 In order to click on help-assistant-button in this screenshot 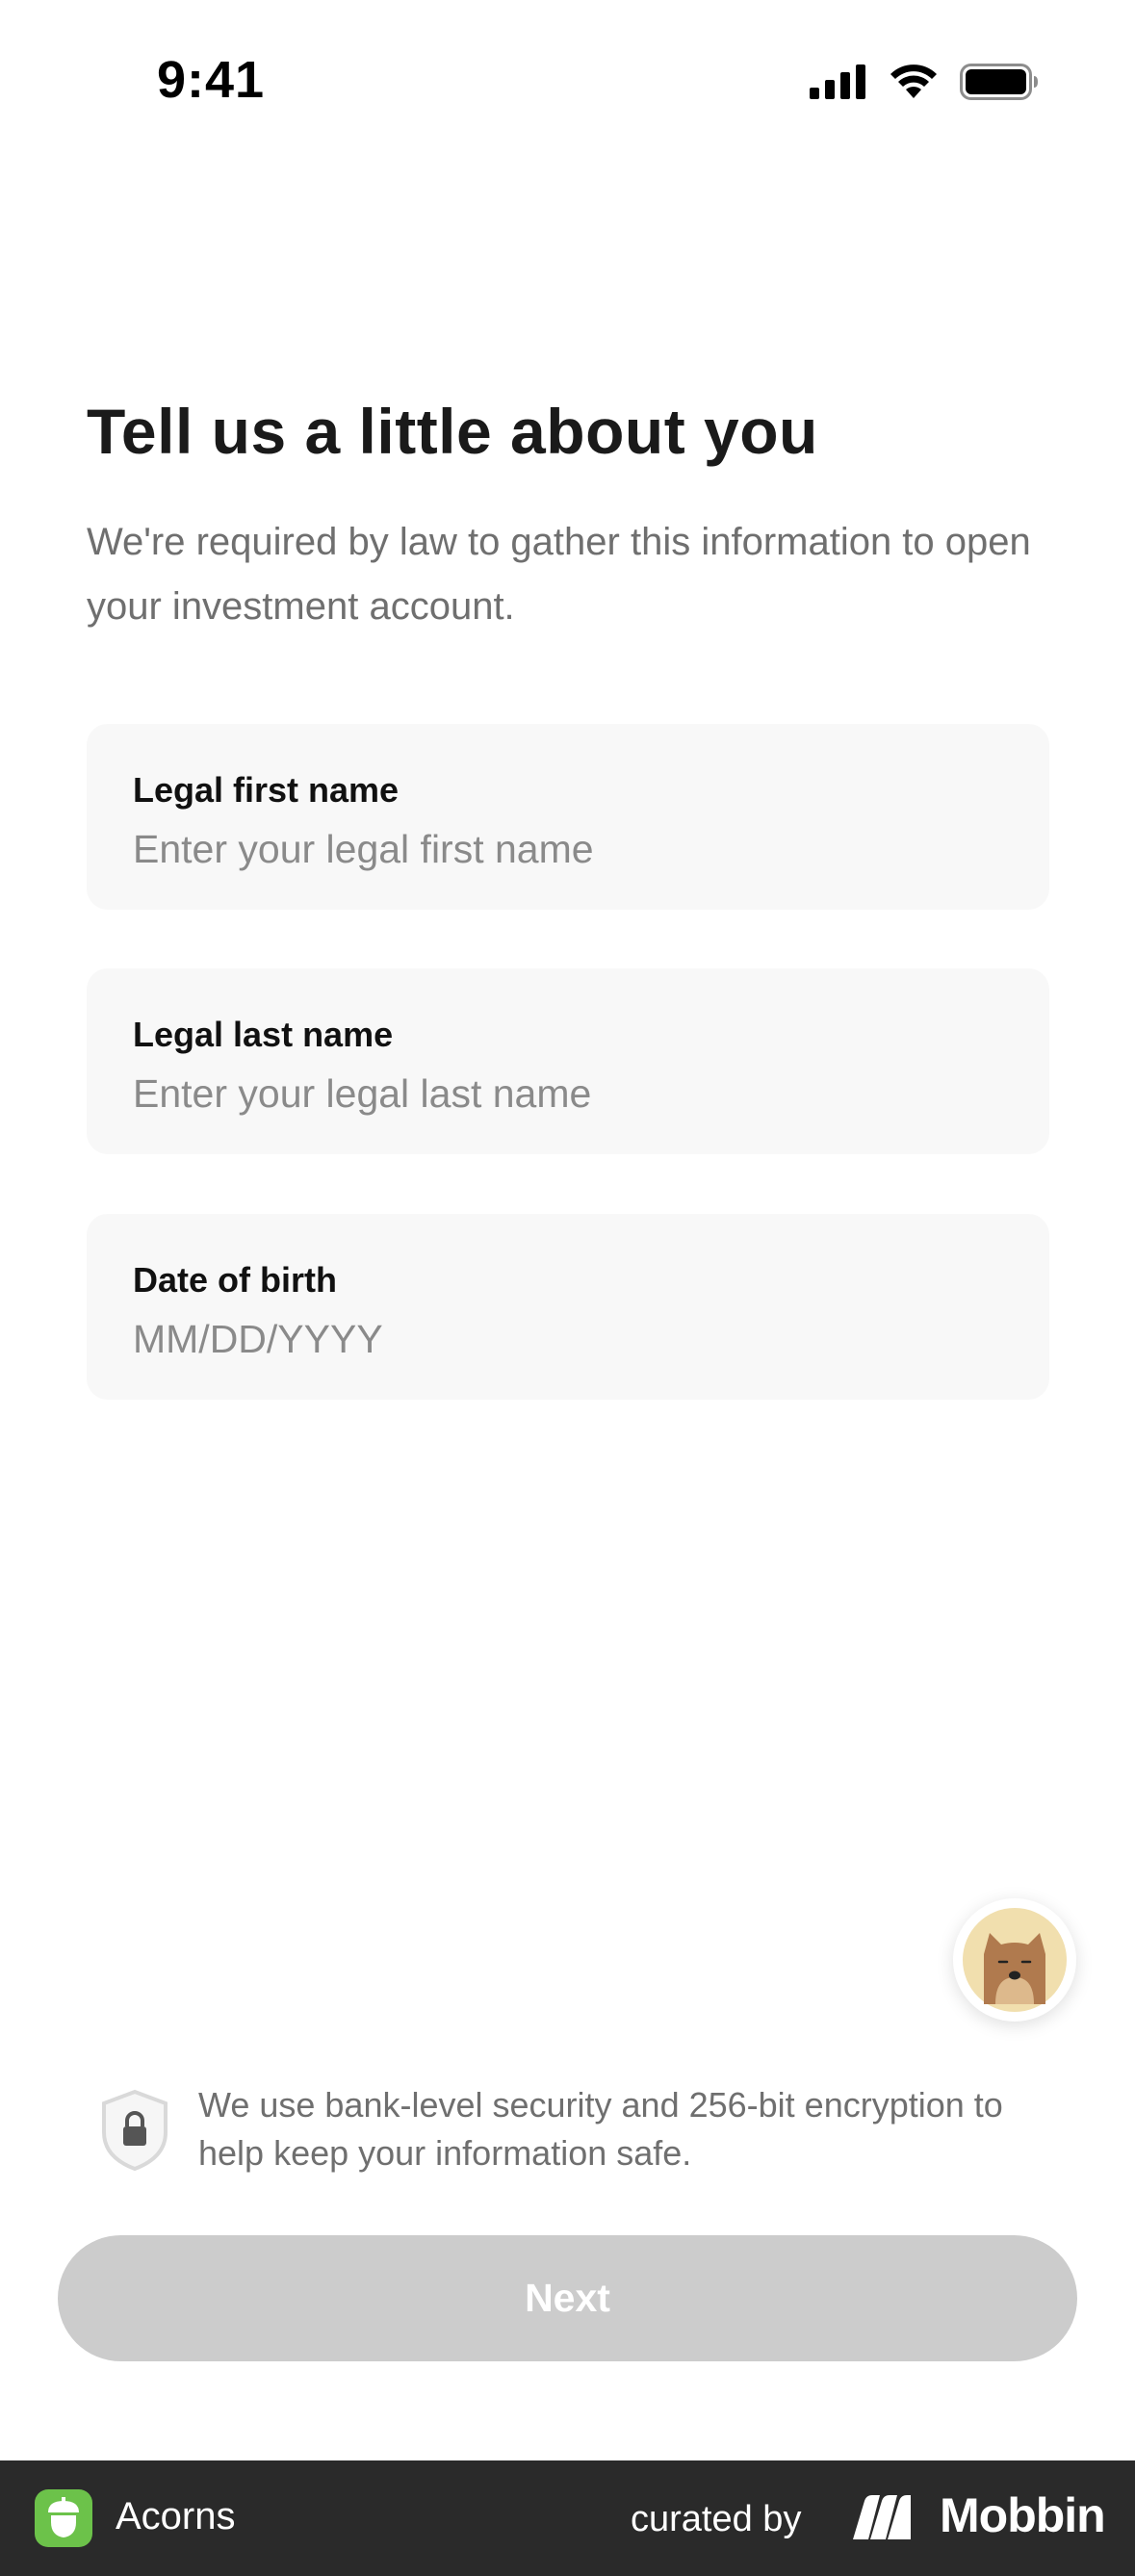, I will do `click(1014, 1960)`.